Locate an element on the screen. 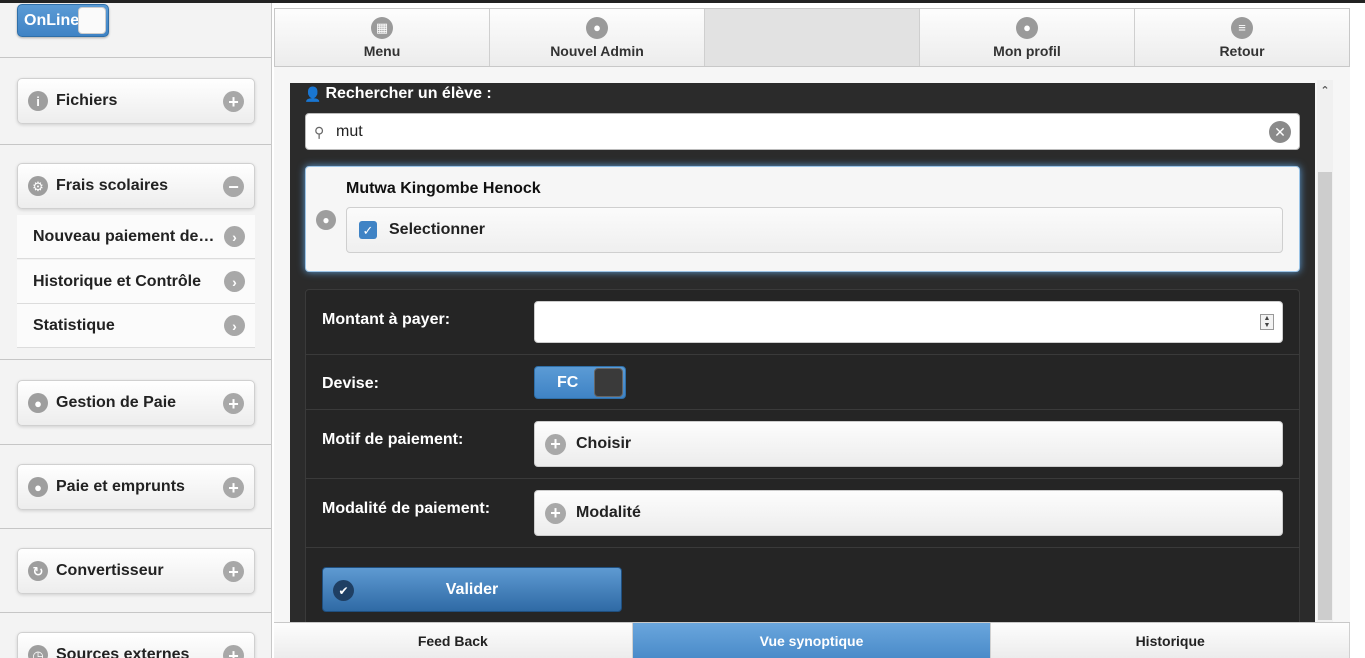  valider-label: Valider is located at coordinates (472, 589).